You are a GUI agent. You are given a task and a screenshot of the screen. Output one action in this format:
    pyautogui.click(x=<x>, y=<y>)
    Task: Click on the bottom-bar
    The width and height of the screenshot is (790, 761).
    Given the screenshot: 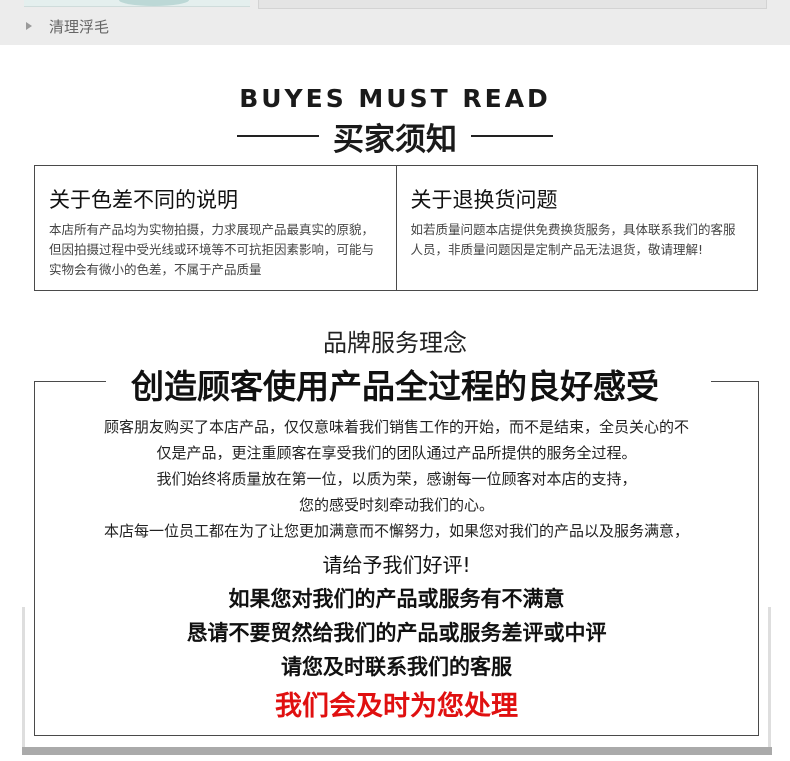 What is the action you would take?
    pyautogui.click(x=397, y=751)
    